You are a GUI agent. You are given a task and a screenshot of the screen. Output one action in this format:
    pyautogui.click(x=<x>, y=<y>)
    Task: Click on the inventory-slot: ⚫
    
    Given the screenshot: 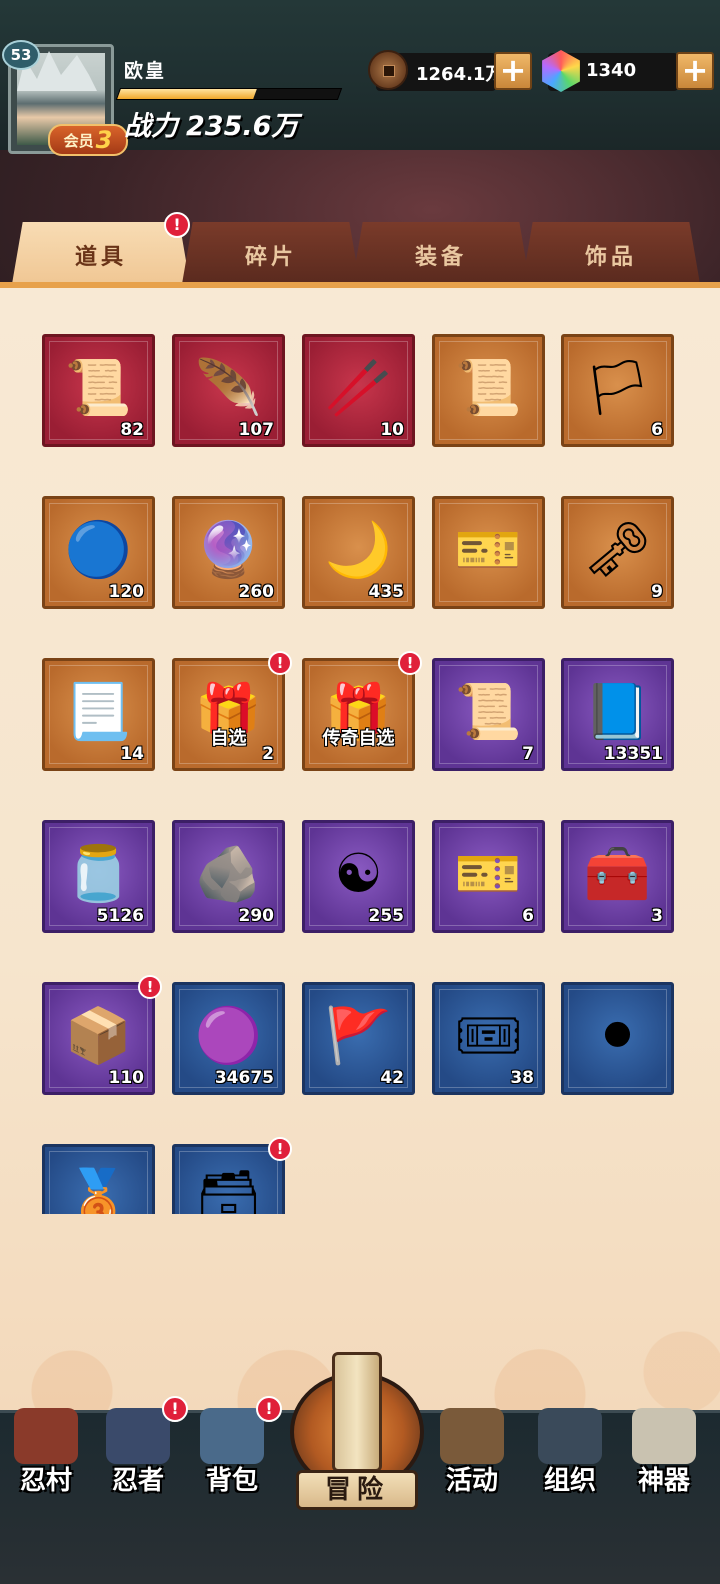 What is the action you would take?
    pyautogui.click(x=617, y=1038)
    